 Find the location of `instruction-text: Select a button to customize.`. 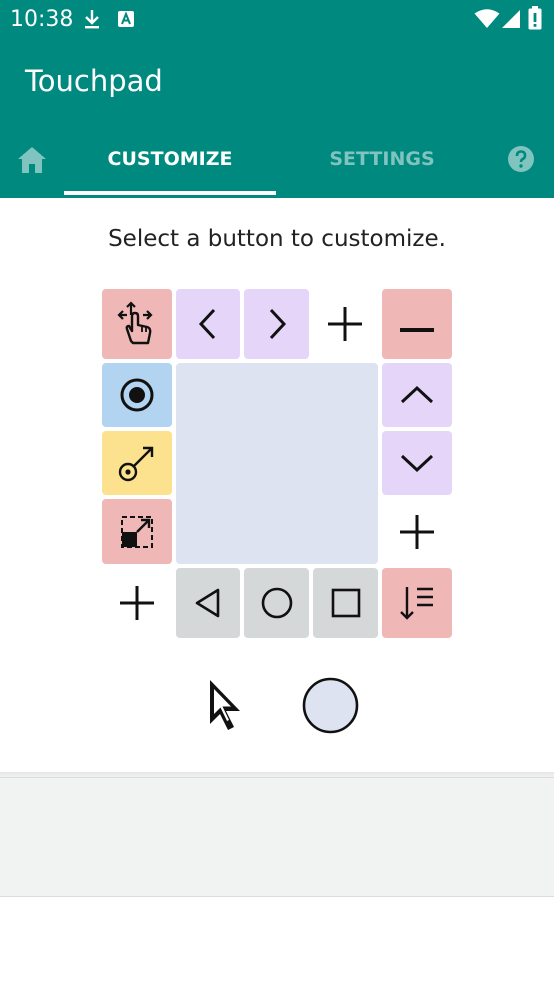

instruction-text: Select a button to customize. is located at coordinates (277, 239).